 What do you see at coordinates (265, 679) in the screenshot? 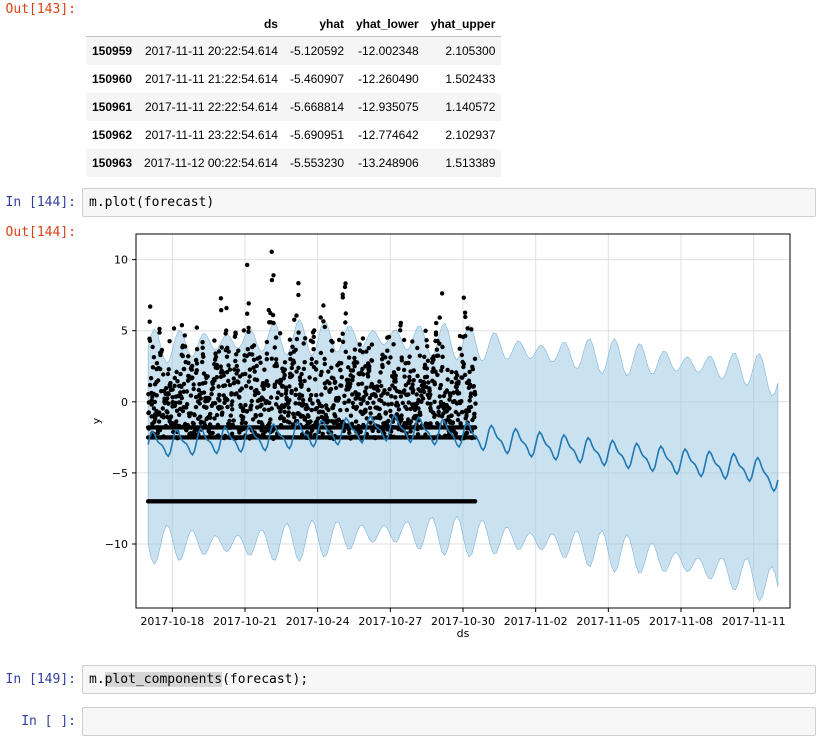
I see `code-text: (forecast);` at bounding box center [265, 679].